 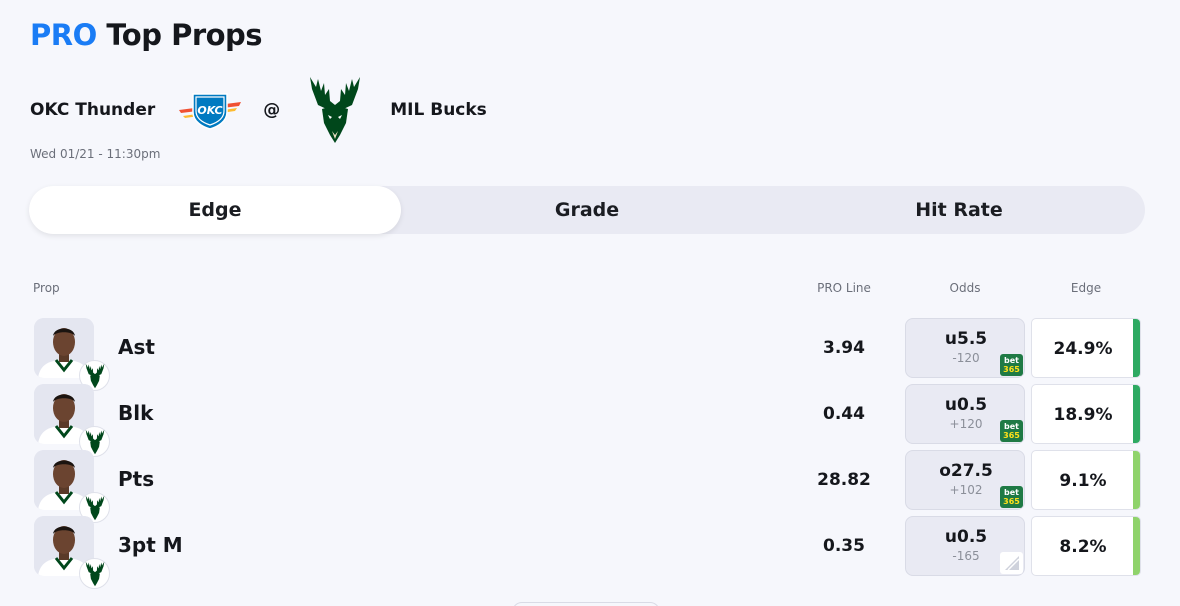 What do you see at coordinates (215, 210) in the screenshot?
I see `tab-edge: Edge` at bounding box center [215, 210].